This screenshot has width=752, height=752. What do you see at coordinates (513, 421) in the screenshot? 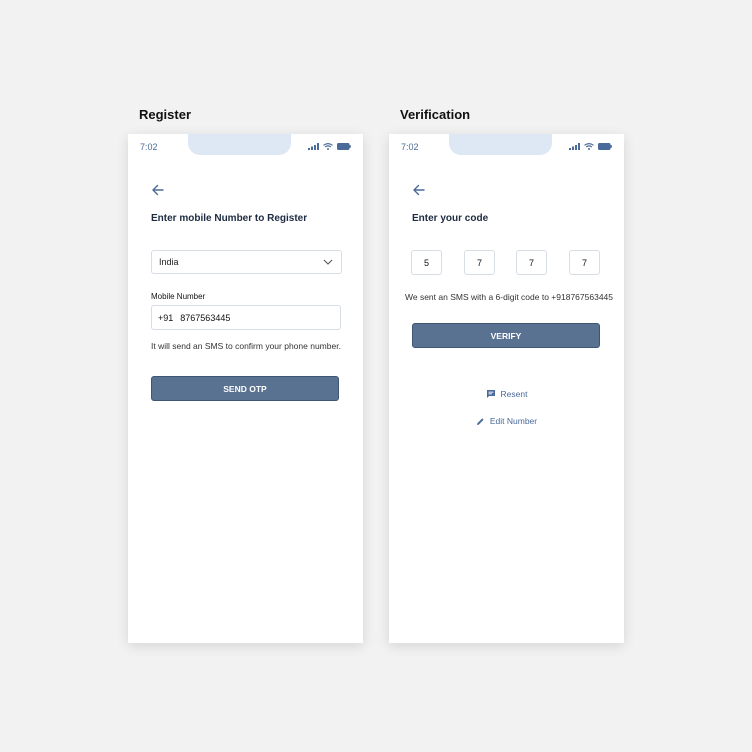
I see `edit-number-label: Edit Number` at bounding box center [513, 421].